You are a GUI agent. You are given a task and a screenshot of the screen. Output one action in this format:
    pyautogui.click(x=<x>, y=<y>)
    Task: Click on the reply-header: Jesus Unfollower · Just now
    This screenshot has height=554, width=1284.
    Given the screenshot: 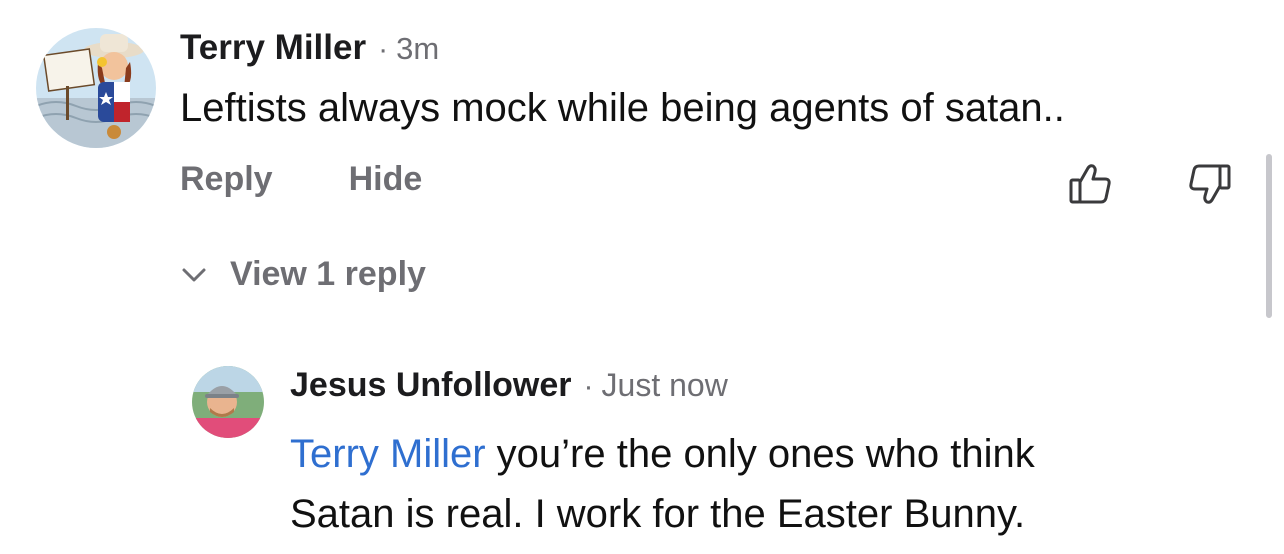 What is the action you would take?
    pyautogui.click(x=509, y=388)
    